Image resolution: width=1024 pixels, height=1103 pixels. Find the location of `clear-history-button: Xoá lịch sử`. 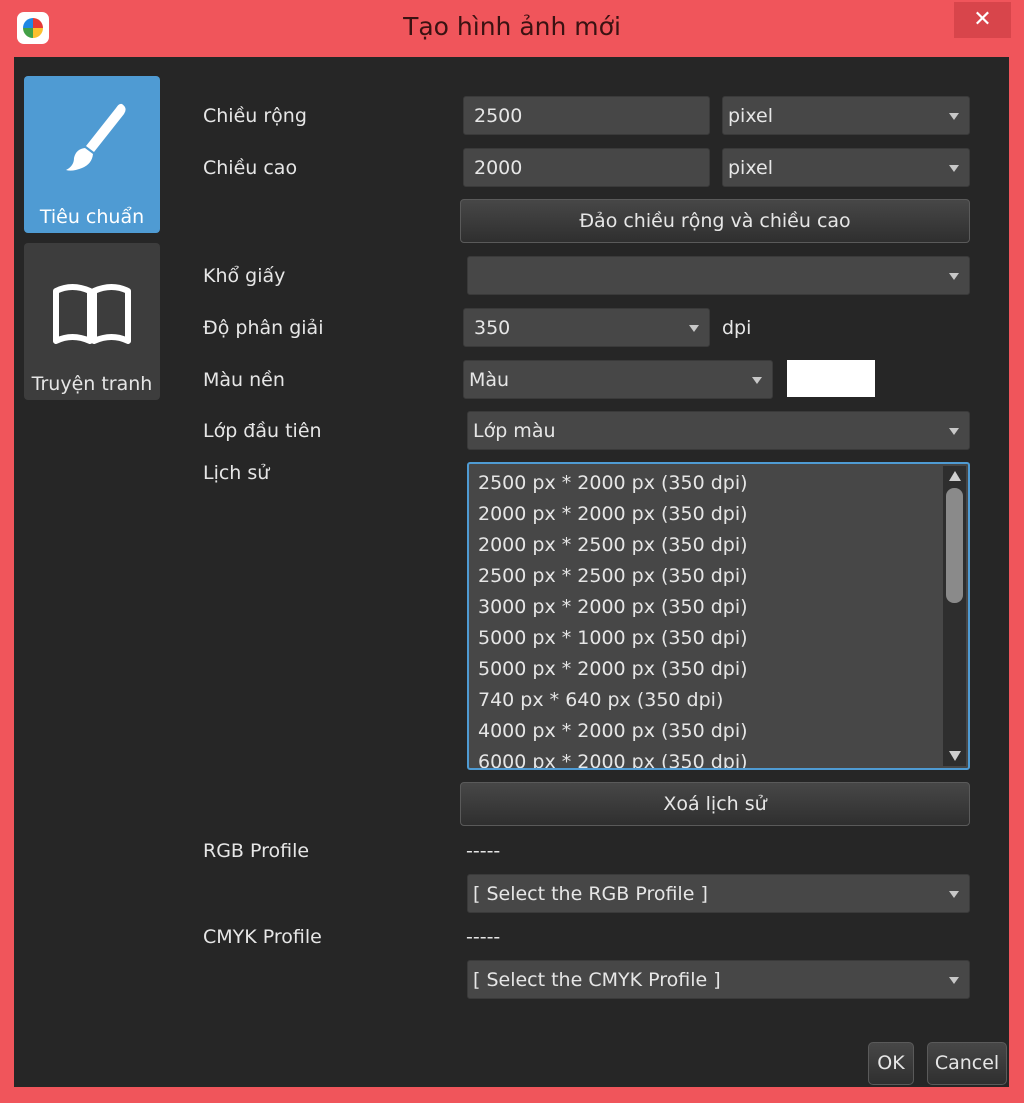

clear-history-button: Xoá lịch sử is located at coordinates (715, 804).